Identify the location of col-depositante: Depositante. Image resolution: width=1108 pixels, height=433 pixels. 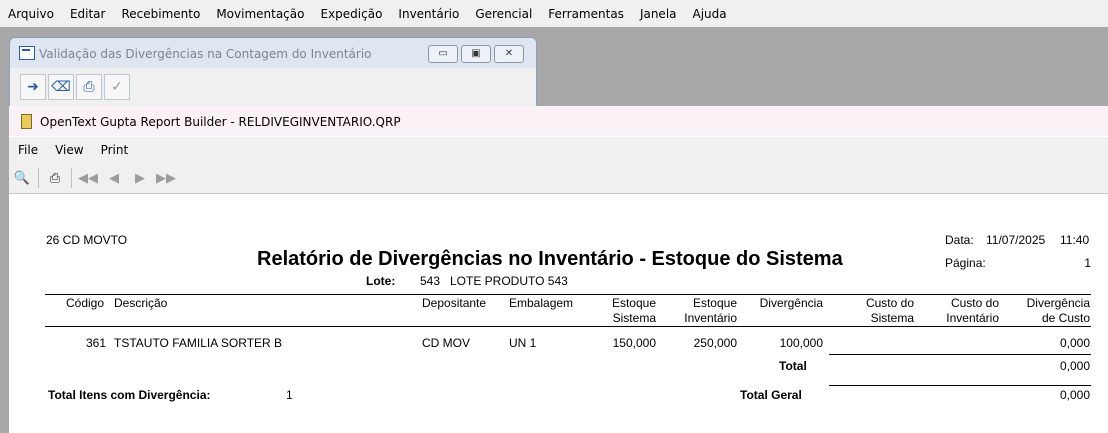
(454, 303).